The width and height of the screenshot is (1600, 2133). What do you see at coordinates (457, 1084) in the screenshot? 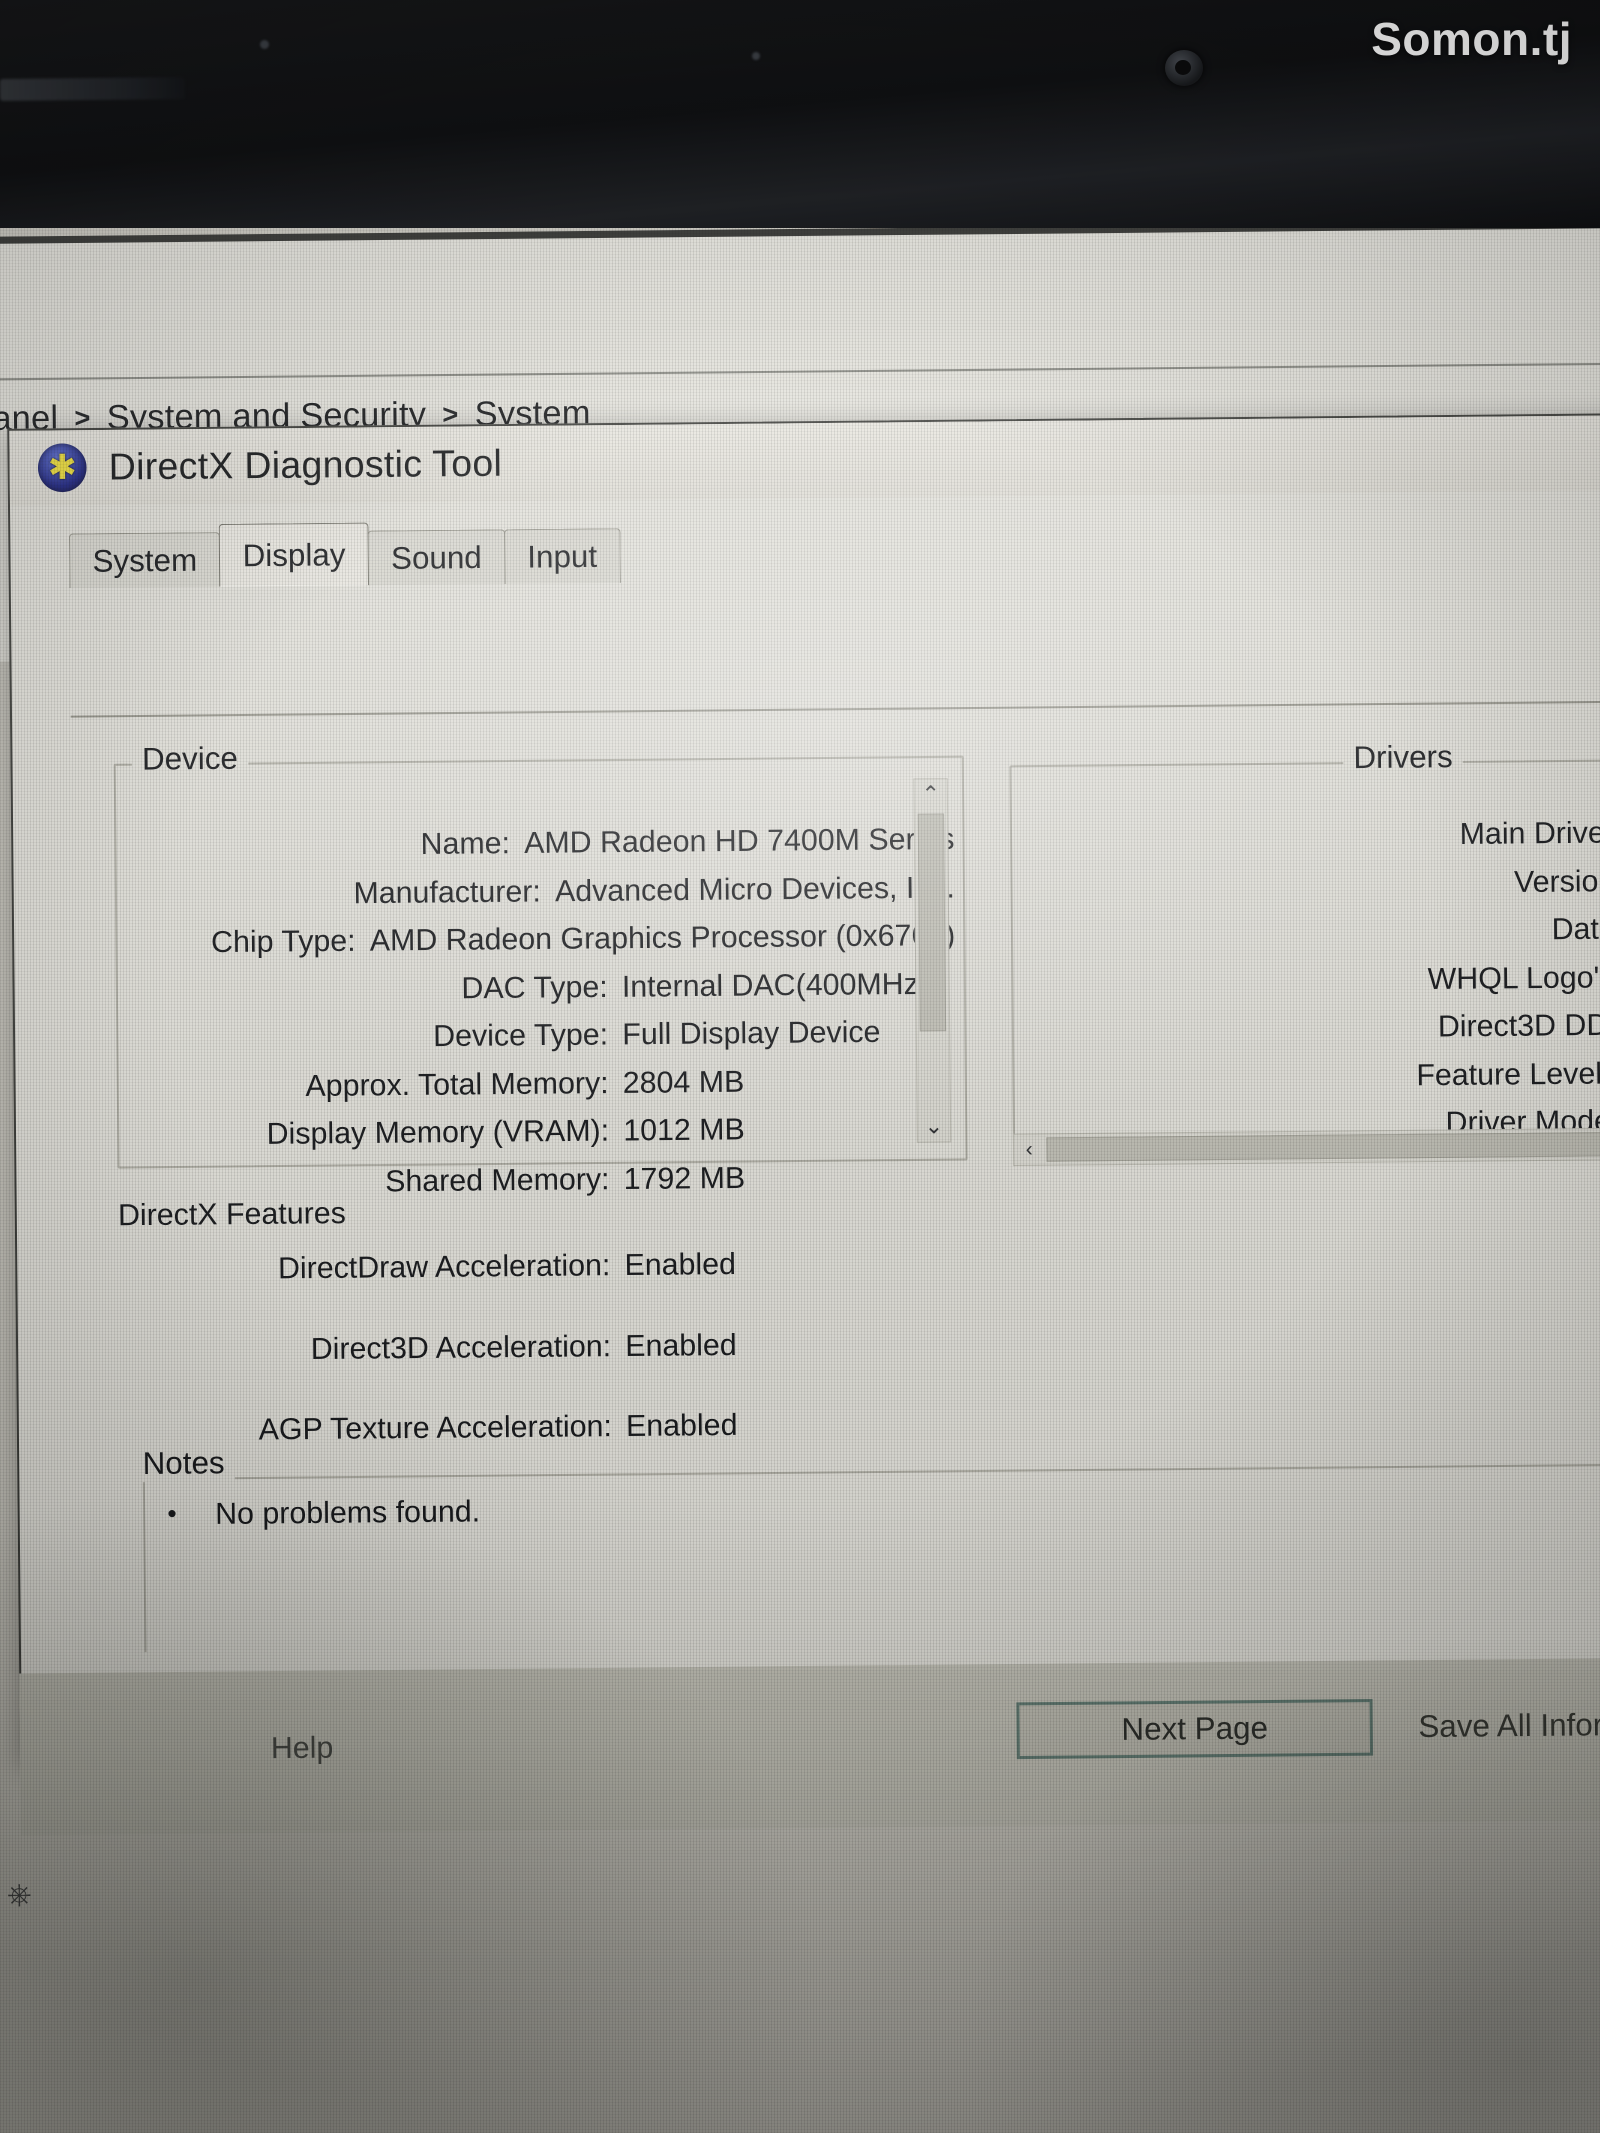
I see `device-label-total-memory: Approx. Total Memory:` at bounding box center [457, 1084].